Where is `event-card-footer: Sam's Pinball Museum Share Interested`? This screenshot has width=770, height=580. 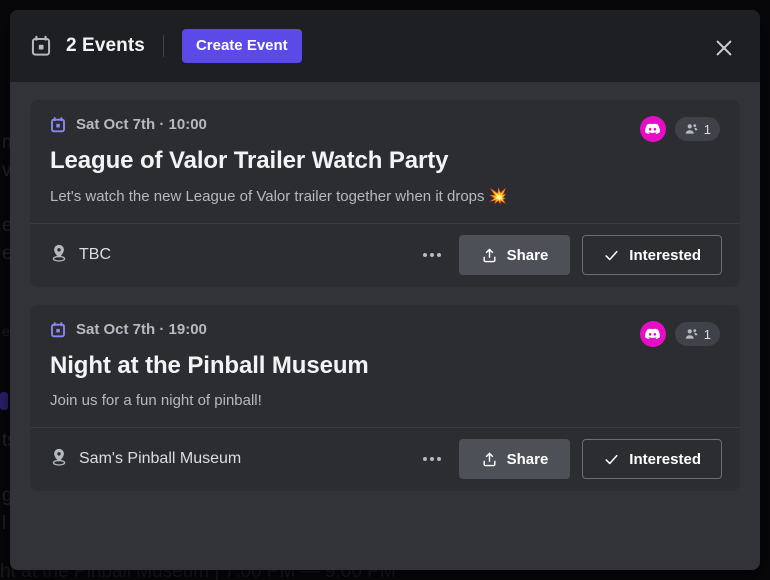
event-card-footer: Sam's Pinball Museum Share Interested is located at coordinates (385, 459).